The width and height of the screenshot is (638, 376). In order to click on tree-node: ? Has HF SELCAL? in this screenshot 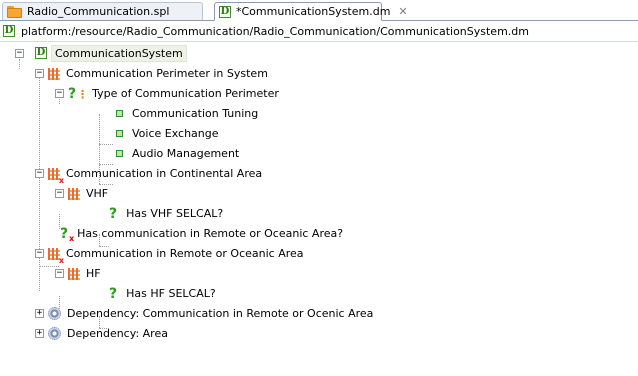, I will do `click(162, 293)`.